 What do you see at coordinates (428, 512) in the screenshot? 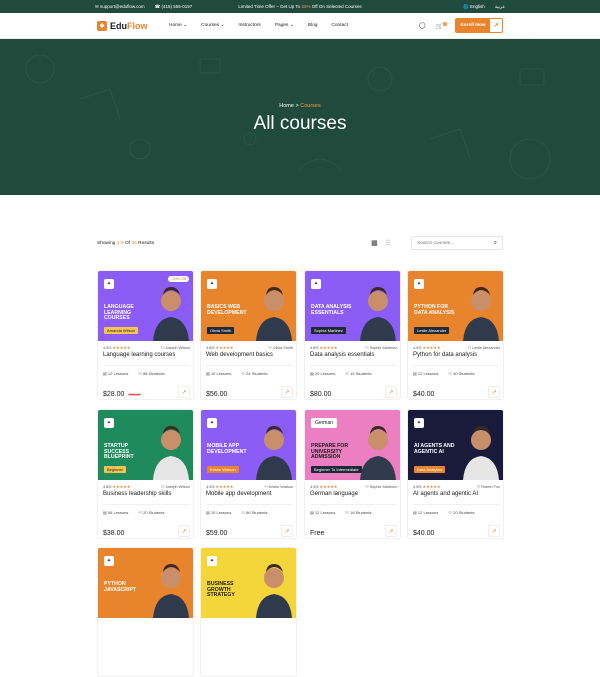
I see `course-lessons: 12 Lessons` at bounding box center [428, 512].